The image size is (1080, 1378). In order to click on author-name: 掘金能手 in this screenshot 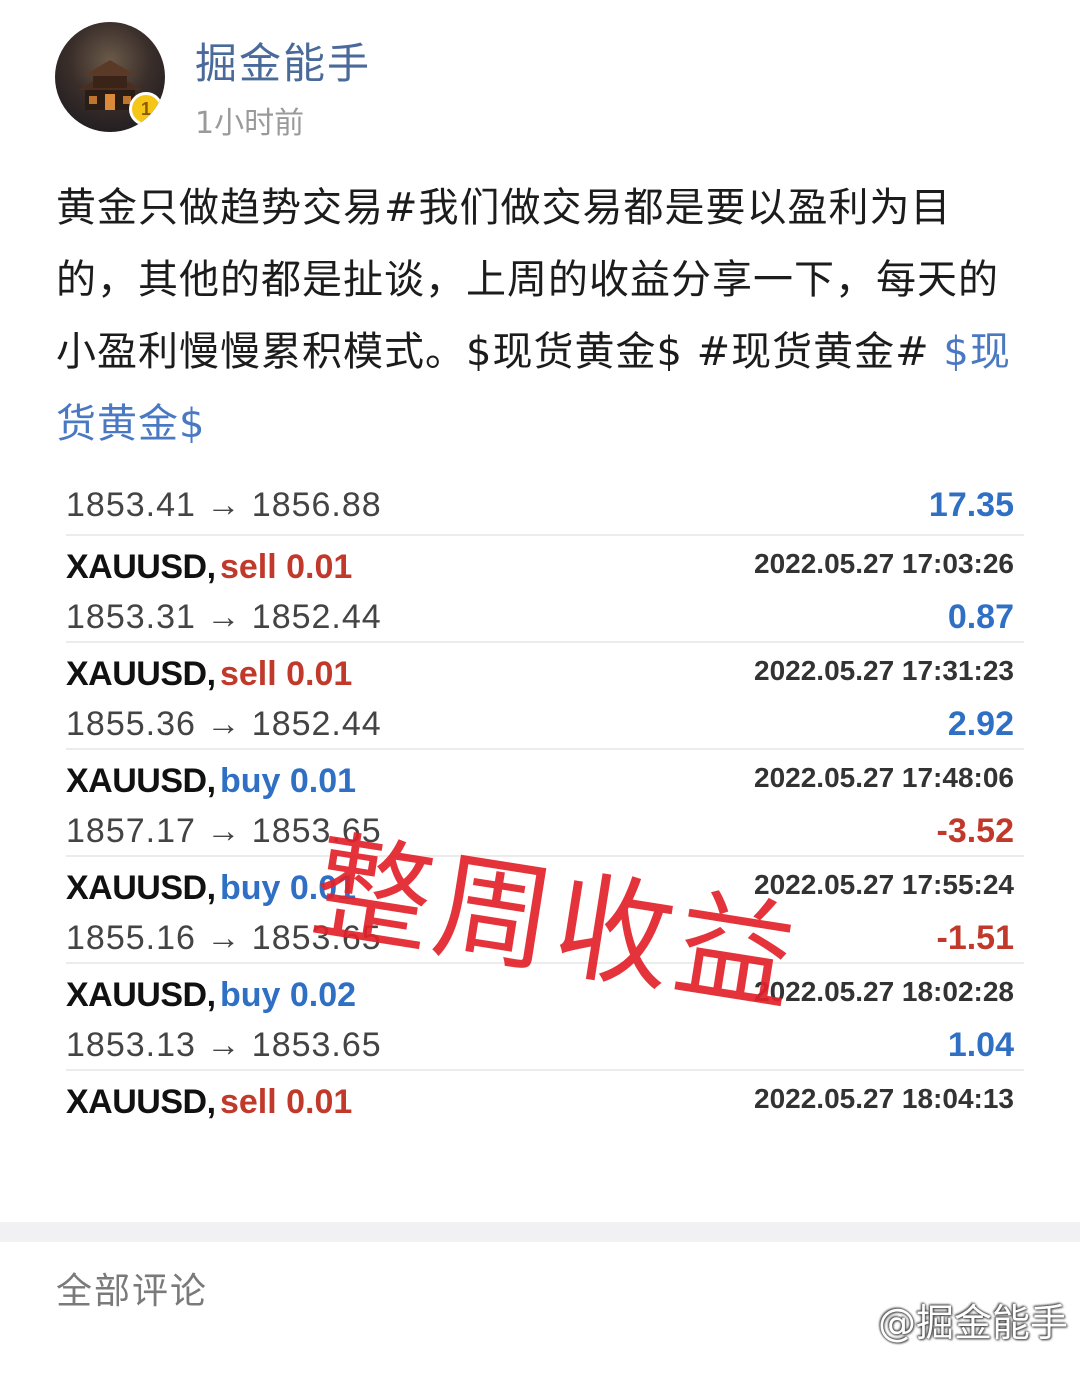, I will do `click(283, 60)`.